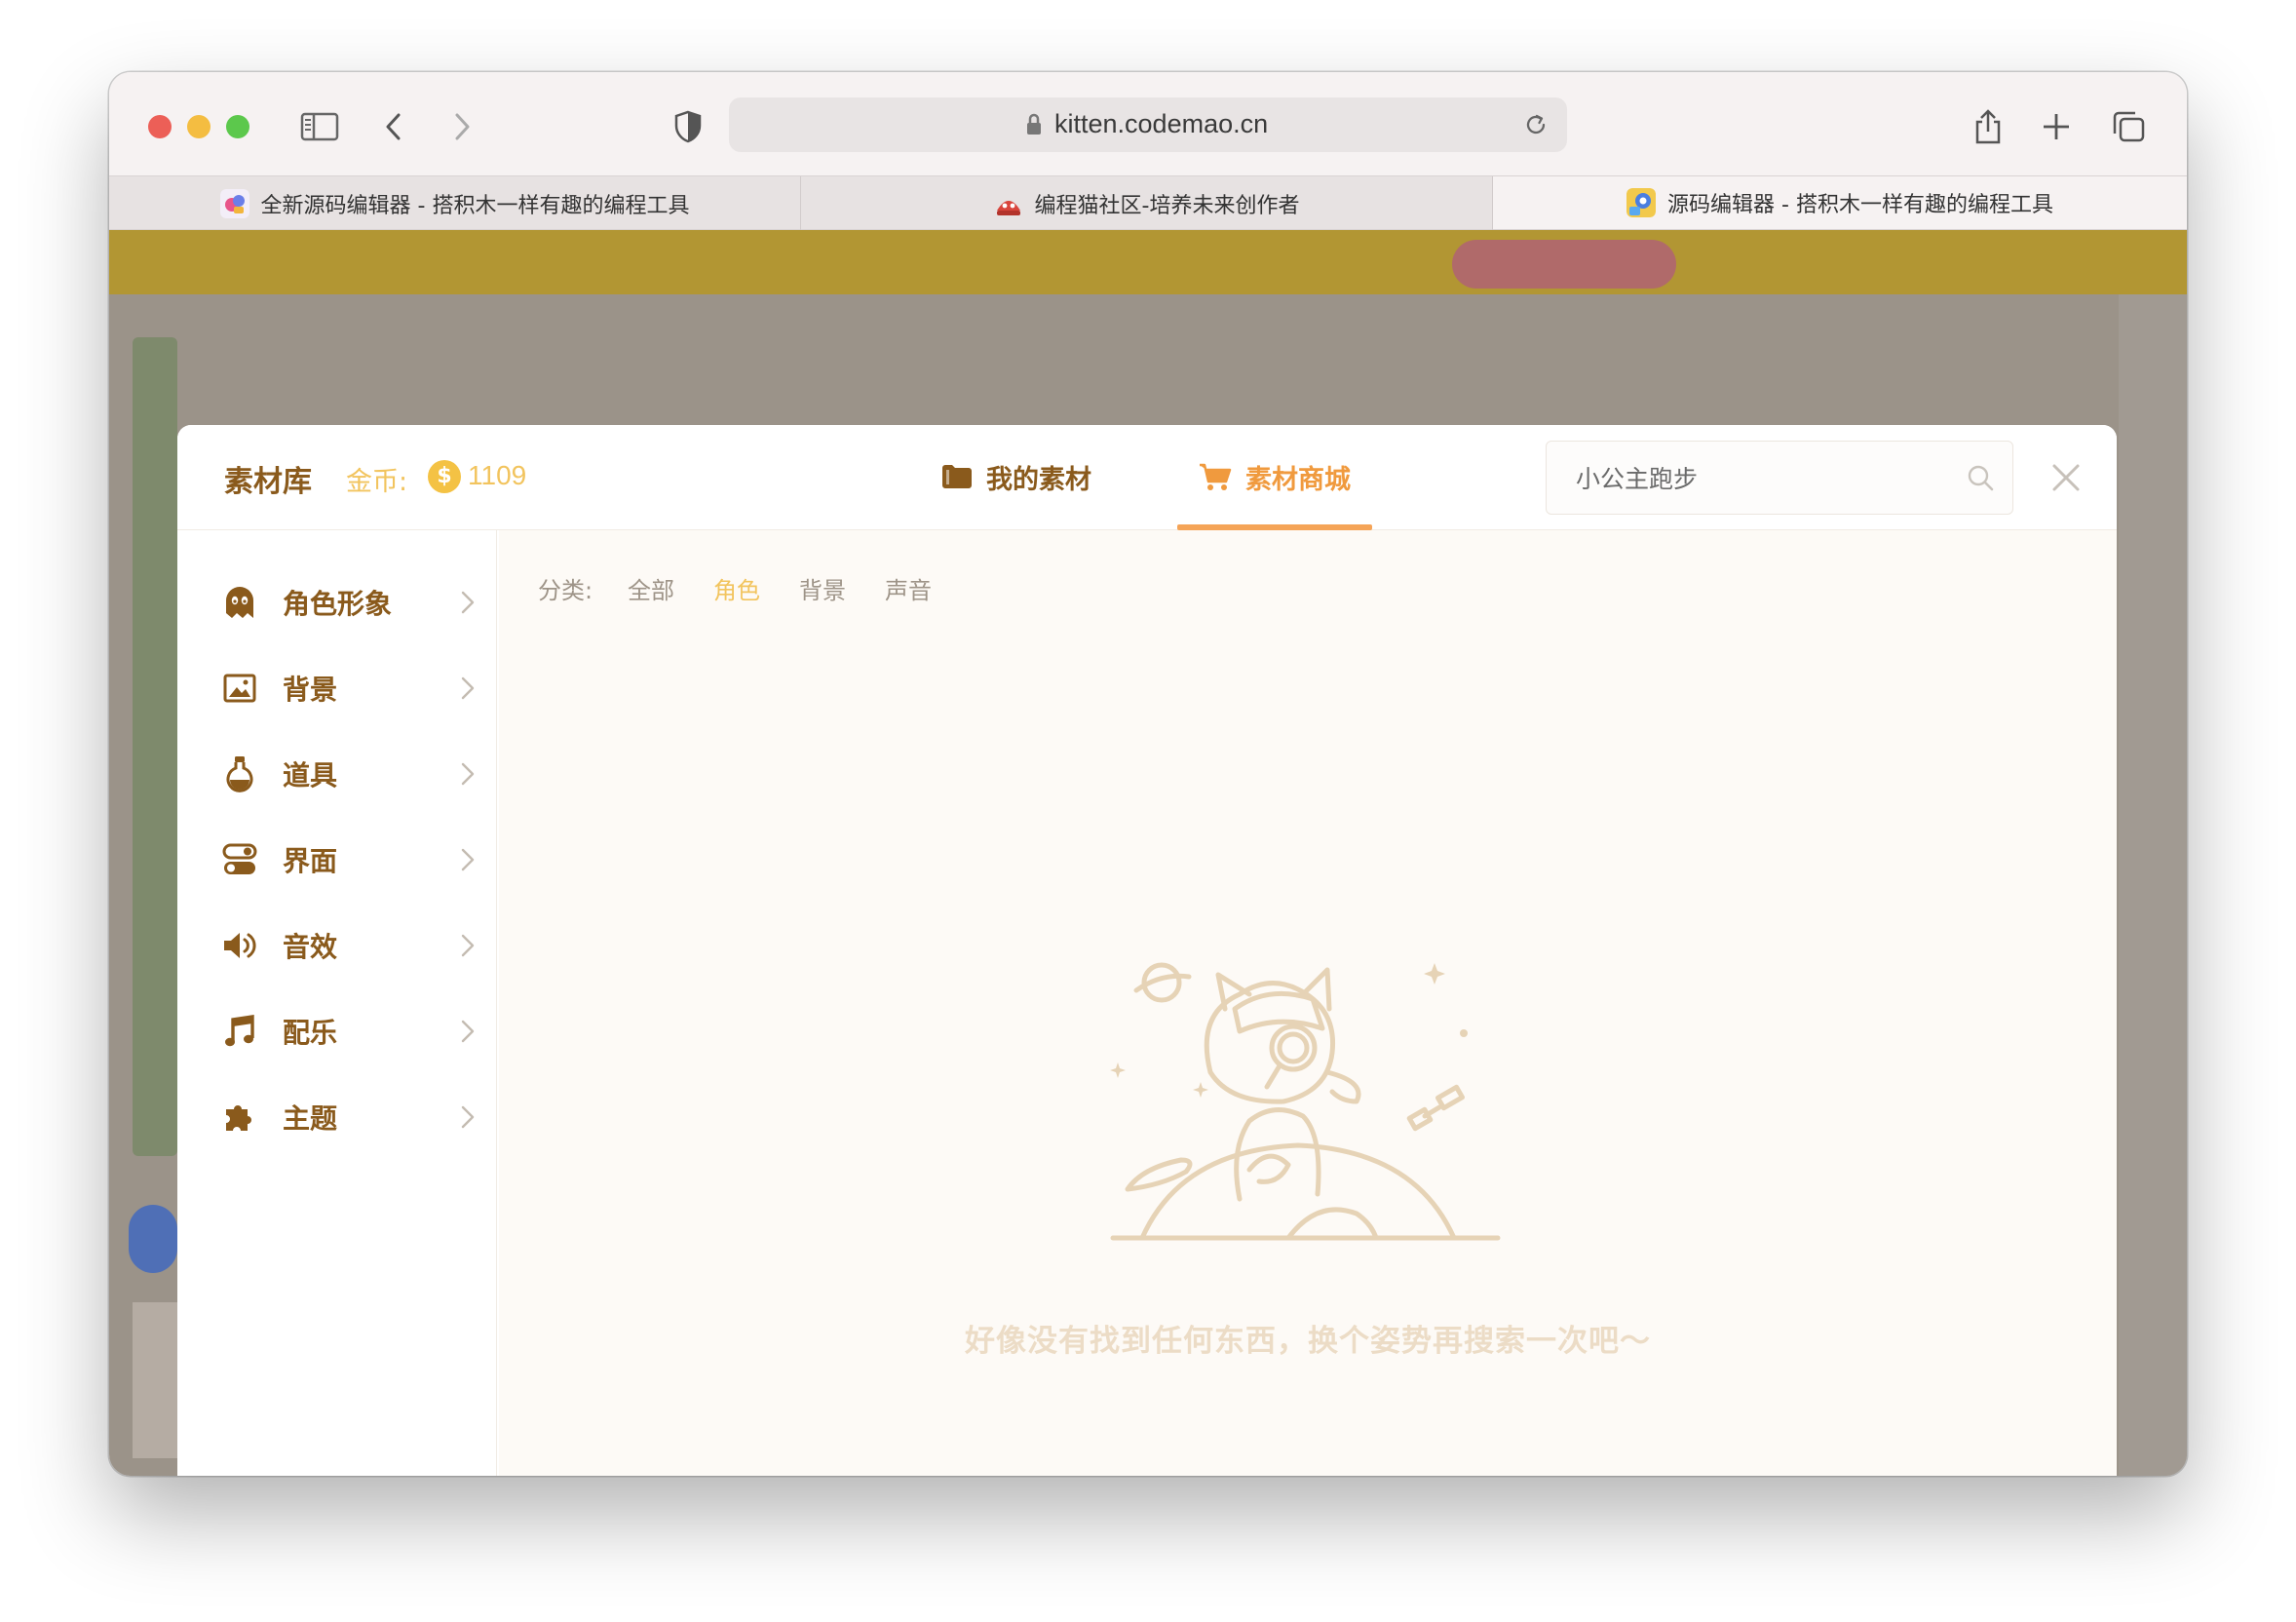 The height and width of the screenshot is (1622, 2296). I want to click on address-bar: kitten.codemao.cn, so click(1148, 124).